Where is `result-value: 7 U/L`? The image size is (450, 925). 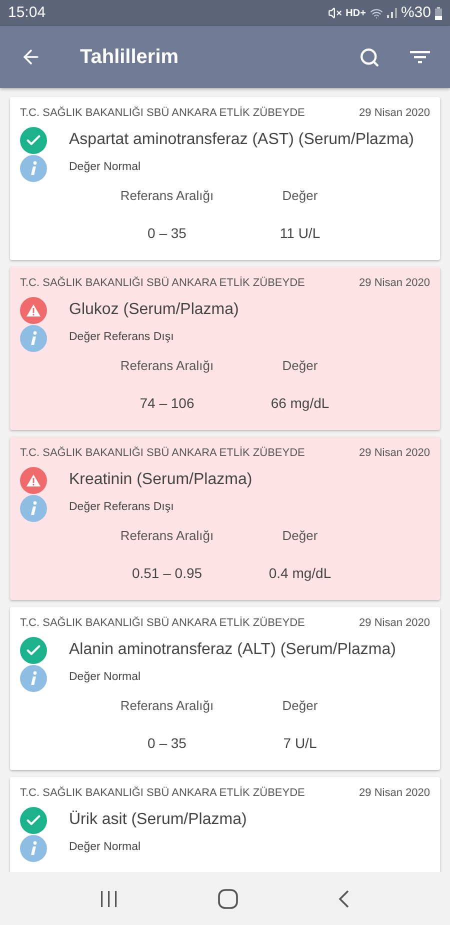 result-value: 7 U/L is located at coordinates (300, 743).